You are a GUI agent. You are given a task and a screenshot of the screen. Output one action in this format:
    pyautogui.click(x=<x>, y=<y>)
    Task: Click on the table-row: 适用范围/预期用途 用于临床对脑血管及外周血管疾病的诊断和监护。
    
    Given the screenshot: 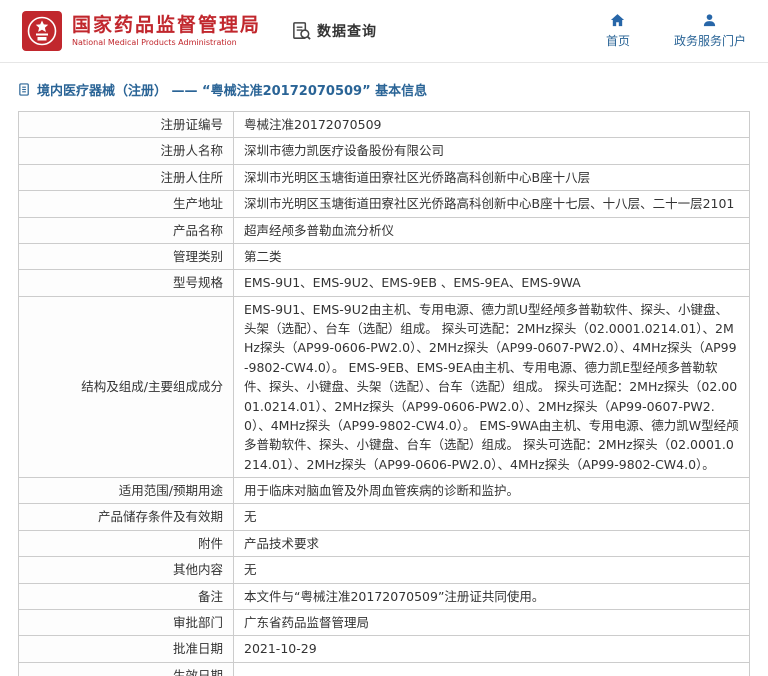 What is the action you would take?
    pyautogui.click(x=384, y=490)
    